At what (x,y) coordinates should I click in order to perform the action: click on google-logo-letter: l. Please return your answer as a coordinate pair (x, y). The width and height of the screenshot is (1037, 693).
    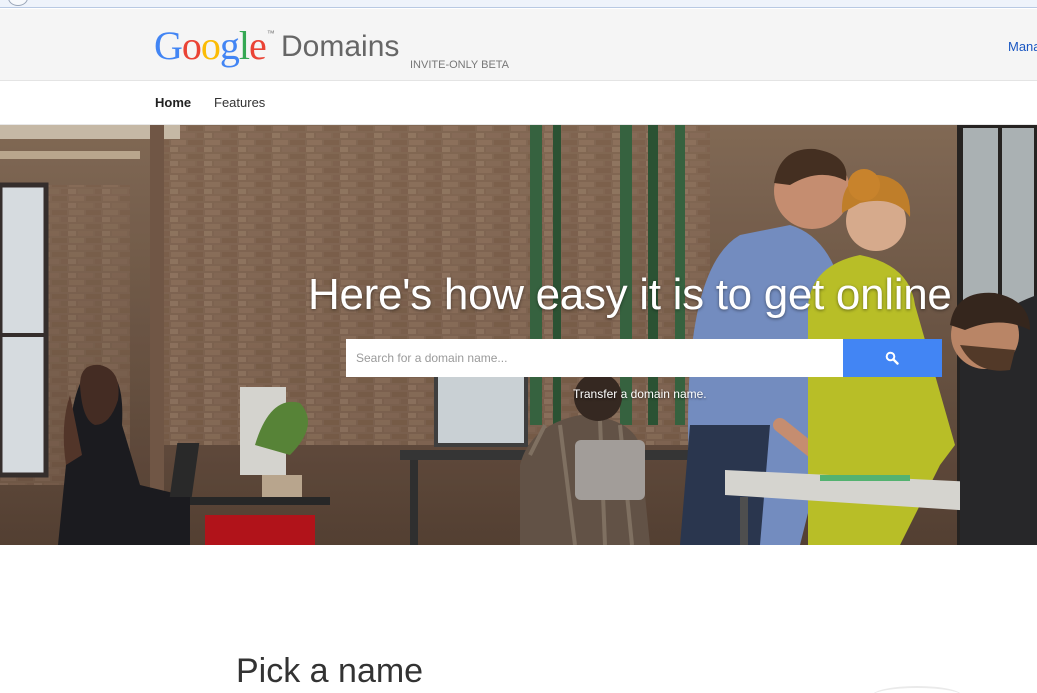
    Looking at the image, I should click on (244, 45).